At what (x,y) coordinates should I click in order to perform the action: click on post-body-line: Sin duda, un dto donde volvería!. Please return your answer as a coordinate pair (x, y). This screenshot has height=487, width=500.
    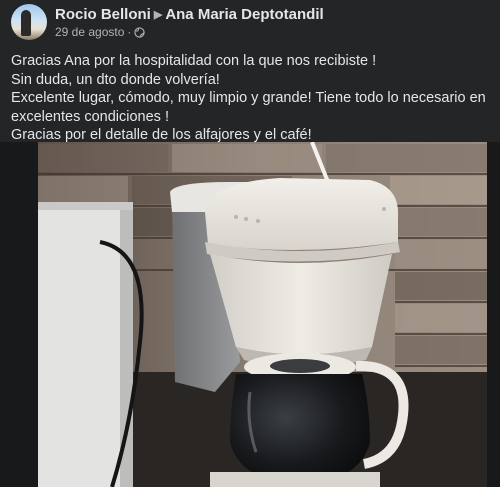
    Looking at the image, I should click on (115, 79).